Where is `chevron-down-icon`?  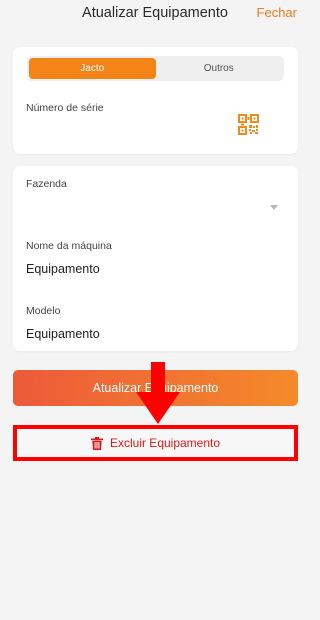
chevron-down-icon is located at coordinates (274, 207).